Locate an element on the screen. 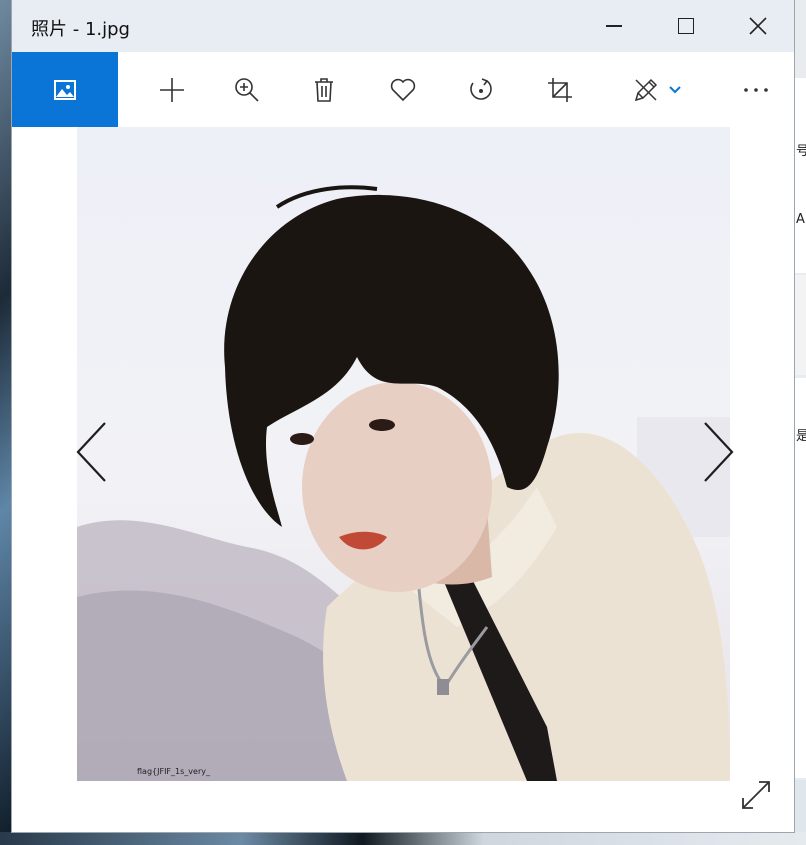 The height and width of the screenshot is (845, 806). maximize-button is located at coordinates (686, 26).